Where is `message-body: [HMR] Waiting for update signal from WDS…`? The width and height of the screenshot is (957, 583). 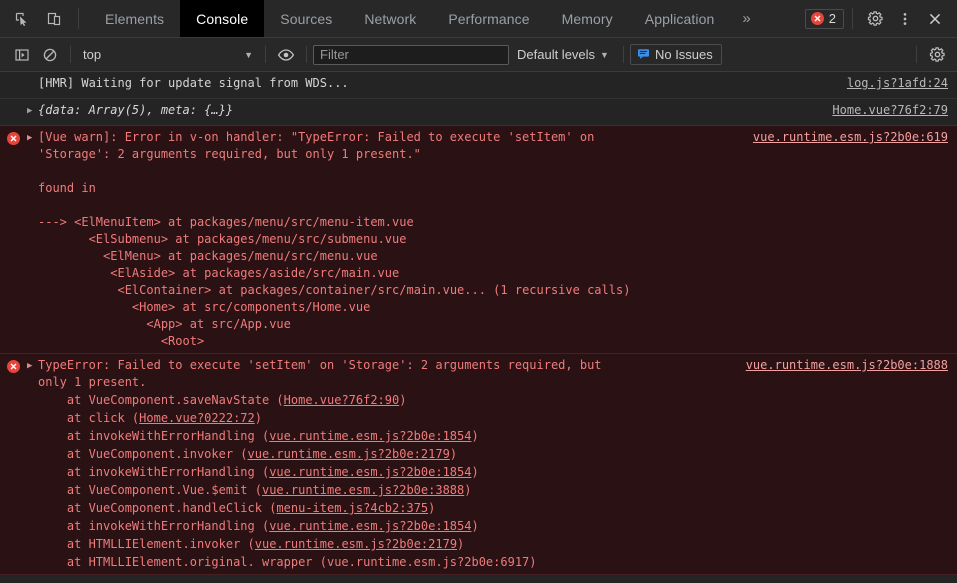
message-body: [HMR] Waiting for update signal from WDS… is located at coordinates (497, 83).